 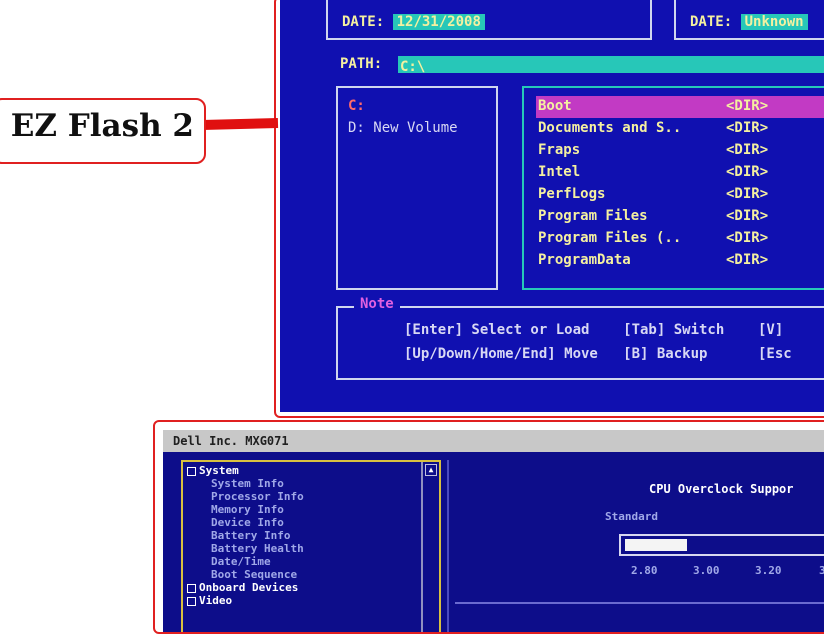 I want to click on file-row: Intel <DIR>, so click(x=680, y=173).